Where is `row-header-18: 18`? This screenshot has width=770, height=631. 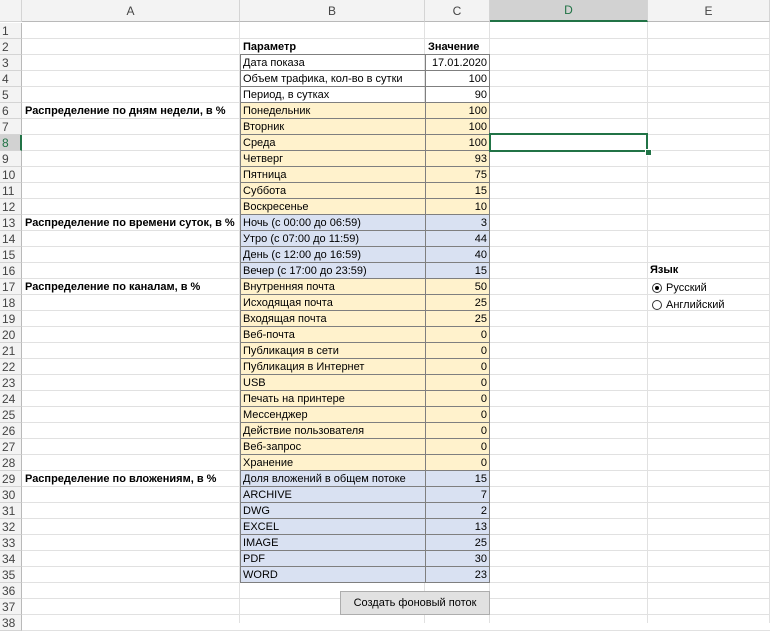 row-header-18: 18 is located at coordinates (11, 303).